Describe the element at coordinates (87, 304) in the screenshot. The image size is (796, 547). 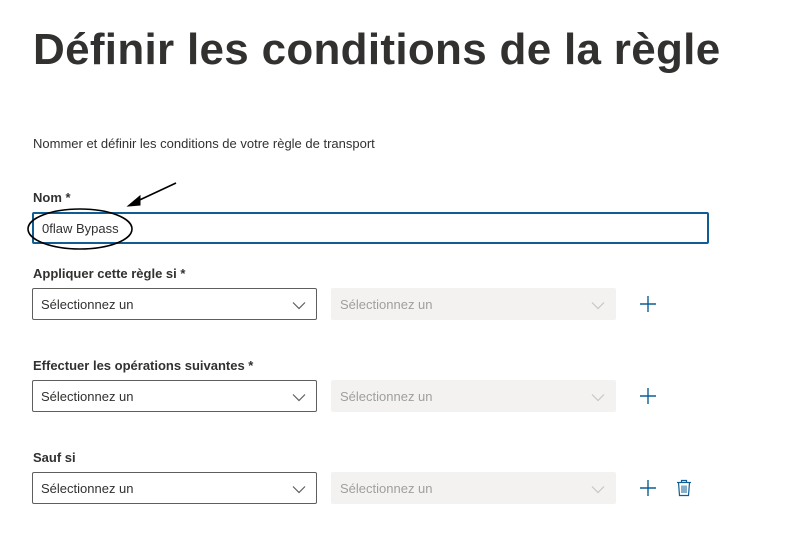
I see `apply-if-condition-select-value: Sélectionnez un` at that location.